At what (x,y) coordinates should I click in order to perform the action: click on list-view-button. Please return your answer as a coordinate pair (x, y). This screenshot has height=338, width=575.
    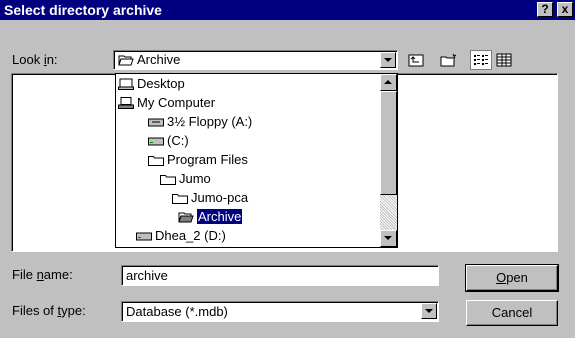
    Looking at the image, I should click on (481, 60).